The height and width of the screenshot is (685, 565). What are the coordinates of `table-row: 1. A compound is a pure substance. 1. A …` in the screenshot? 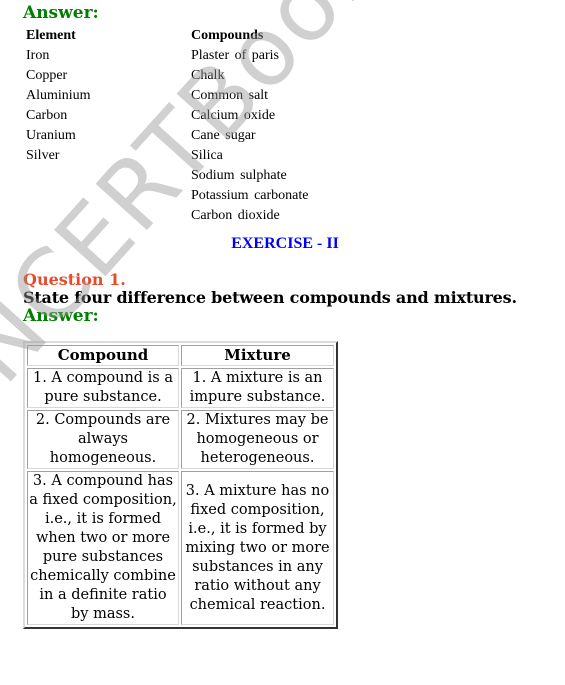 It's located at (180, 388).